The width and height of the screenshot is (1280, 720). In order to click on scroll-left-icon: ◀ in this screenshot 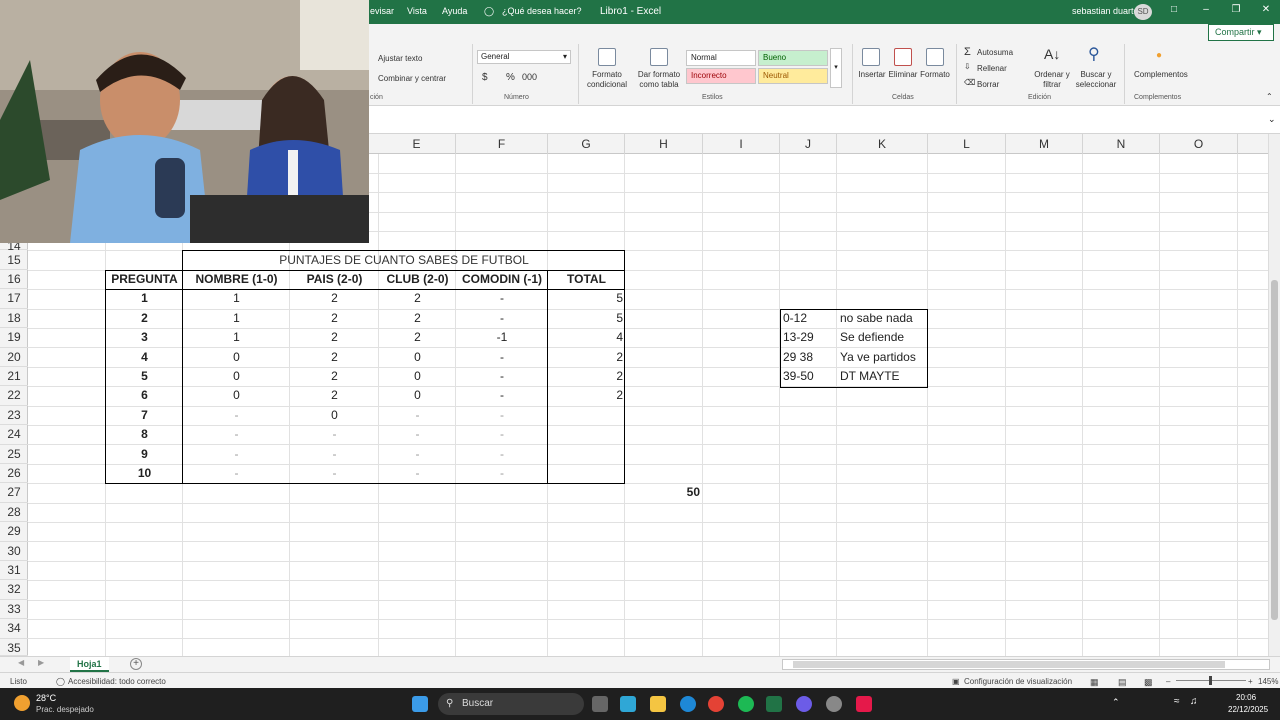, I will do `click(21, 662)`.